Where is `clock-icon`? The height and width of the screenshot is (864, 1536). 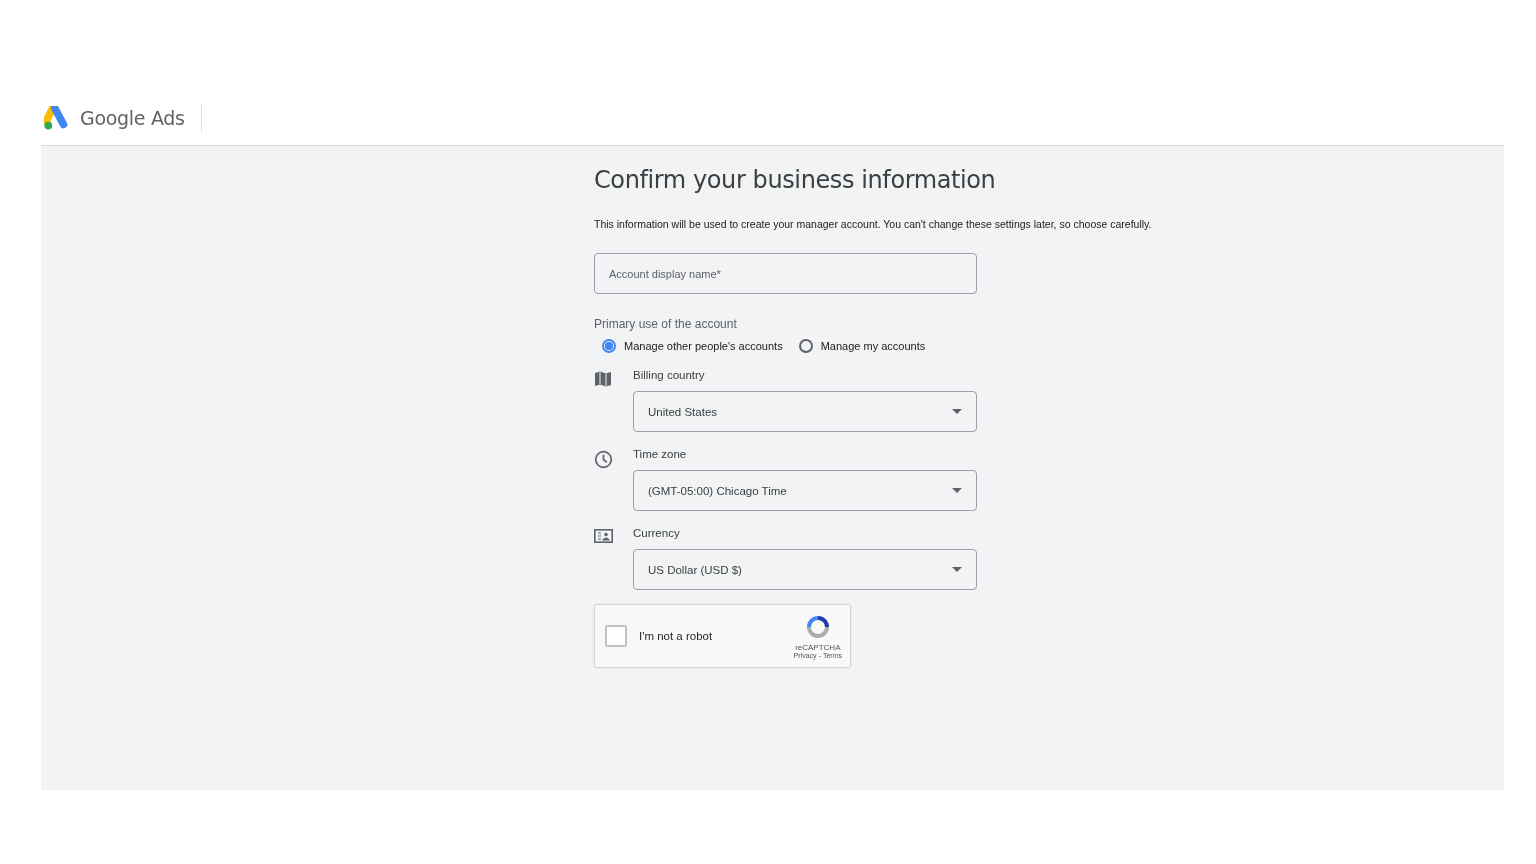 clock-icon is located at coordinates (603, 459).